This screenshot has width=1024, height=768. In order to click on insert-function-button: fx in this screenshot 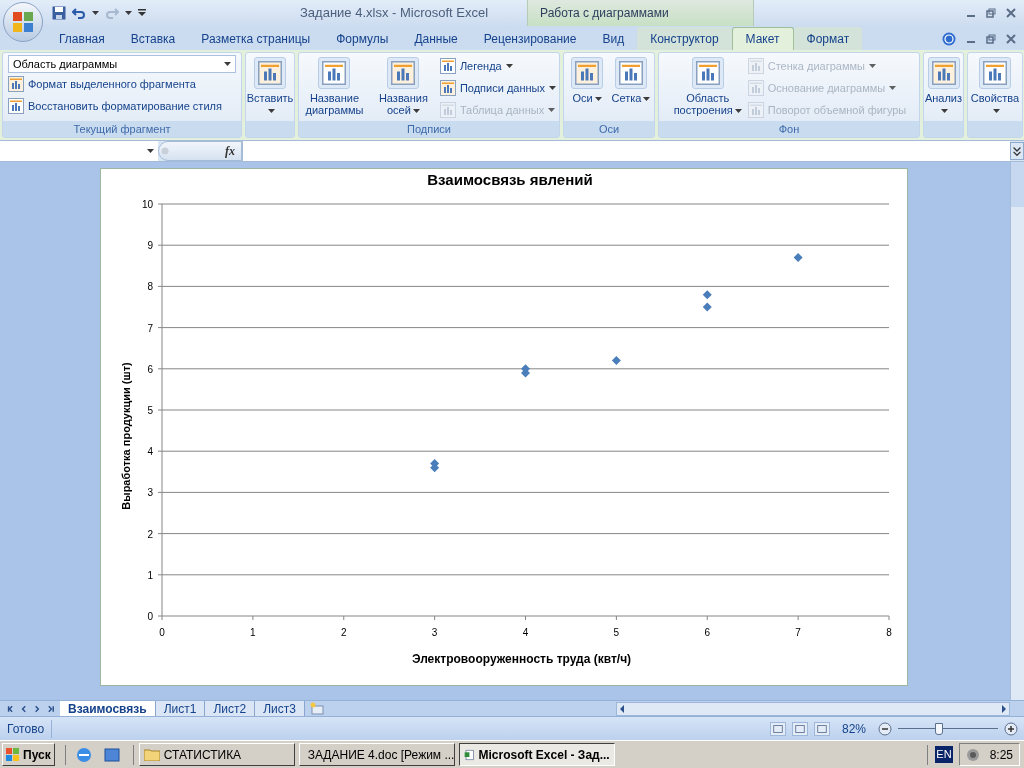, I will do `click(232, 151)`.